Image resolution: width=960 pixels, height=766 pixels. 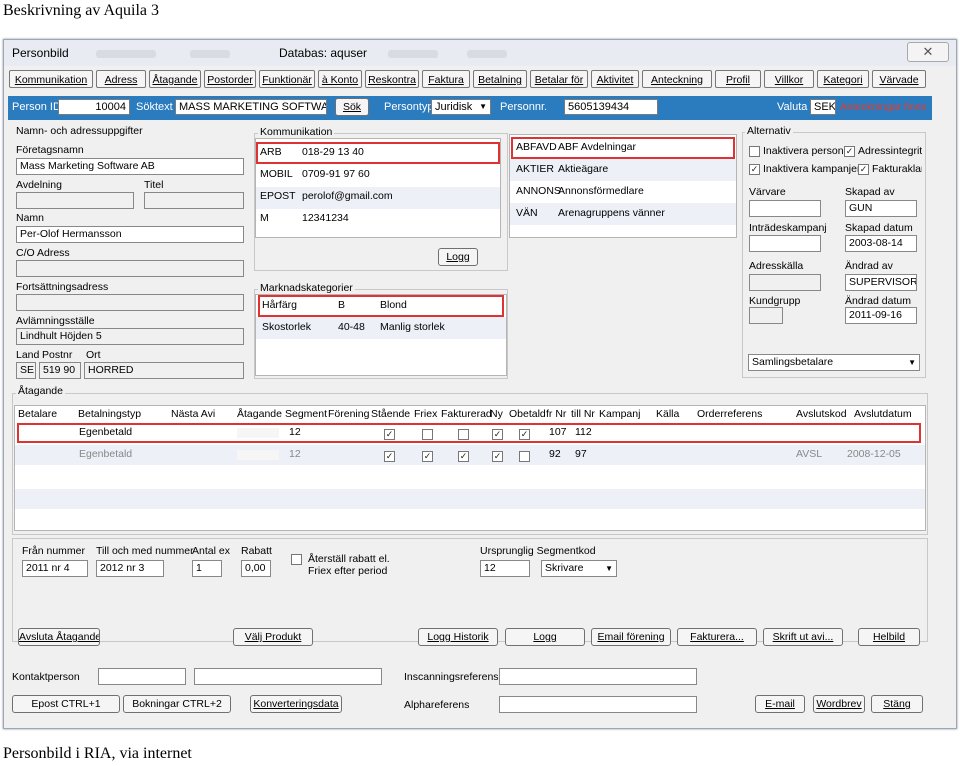 What do you see at coordinates (581, 454) in the screenshot?
I see `till-nr-cell: 97` at bounding box center [581, 454].